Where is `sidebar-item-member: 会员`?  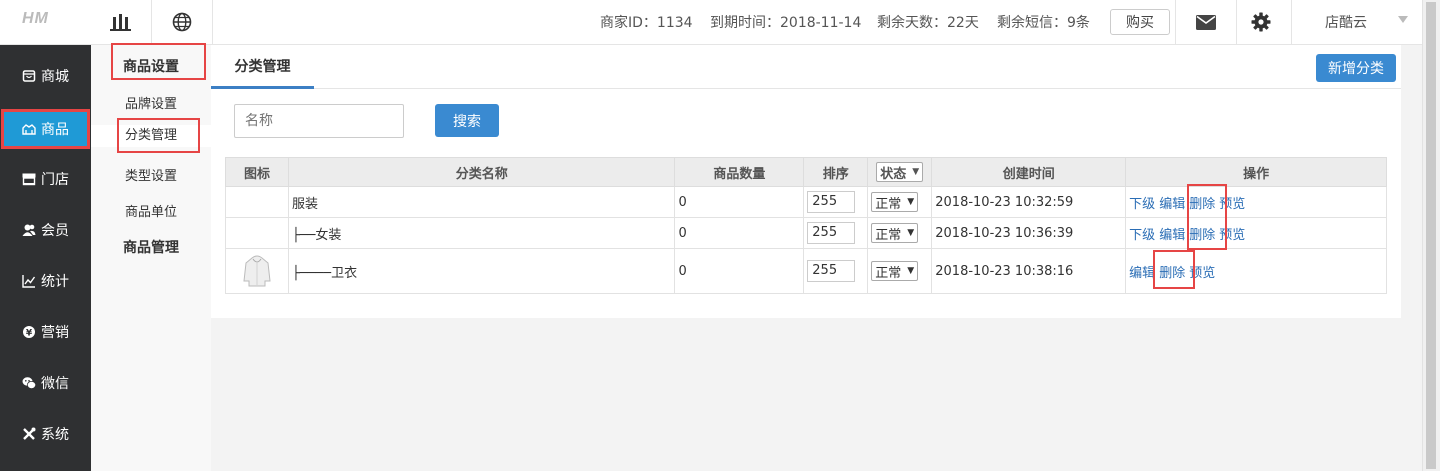
sidebar-item-member: 会员 is located at coordinates (45, 230).